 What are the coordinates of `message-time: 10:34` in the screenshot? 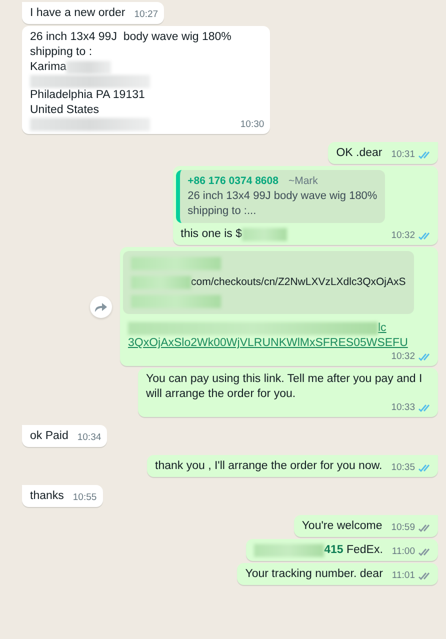 It's located at (89, 438).